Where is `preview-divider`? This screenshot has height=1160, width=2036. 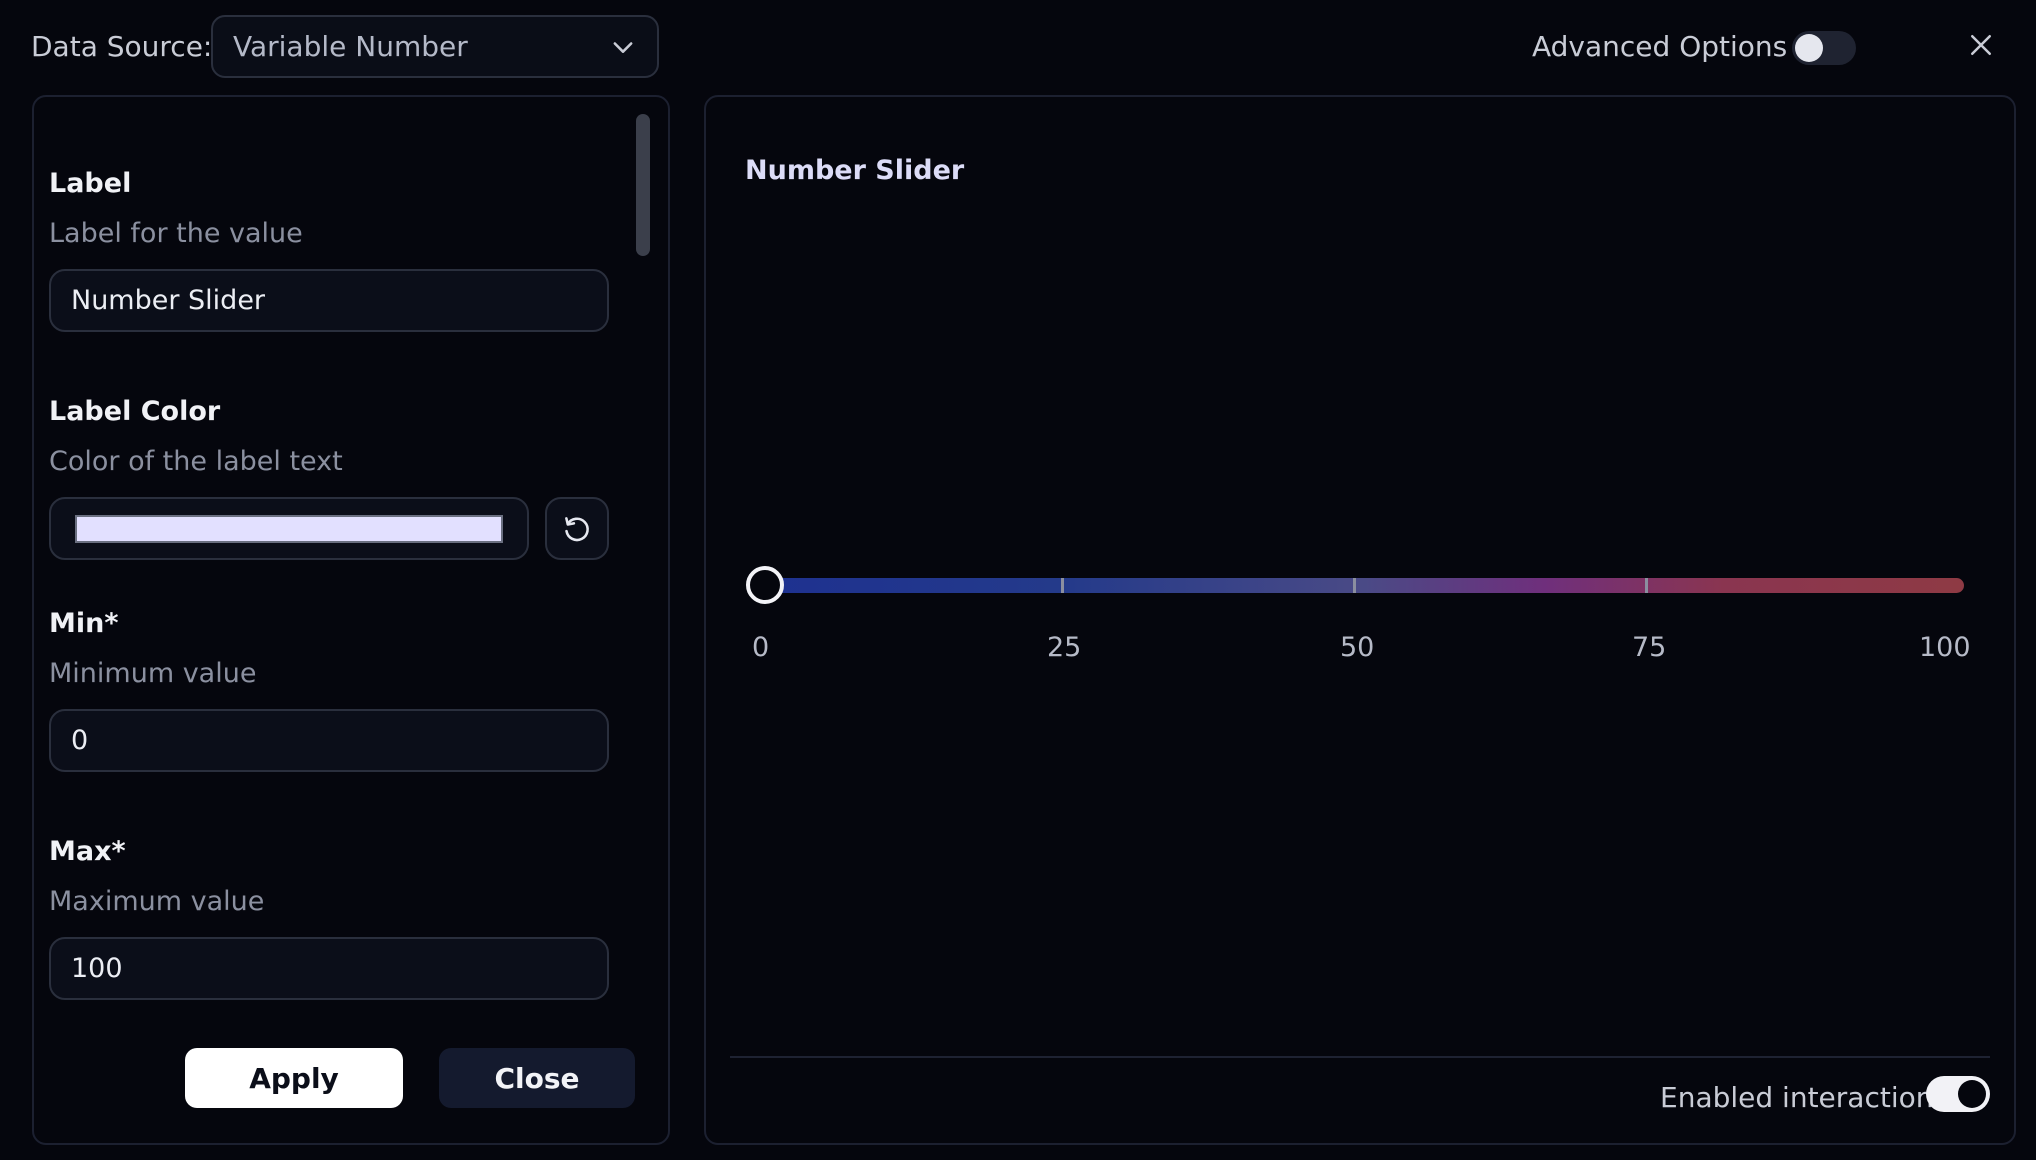 preview-divider is located at coordinates (1360, 1057).